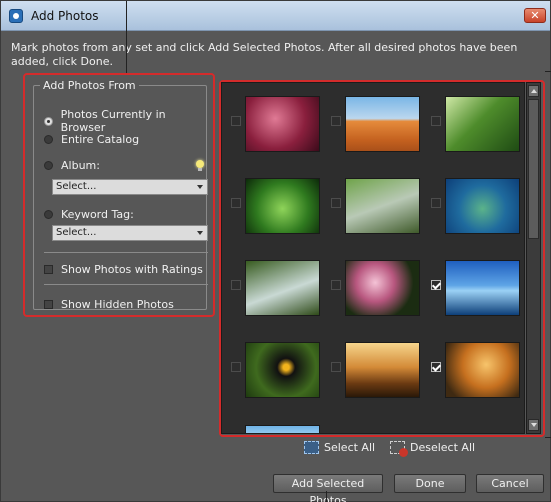 Image resolution: width=551 pixels, height=502 pixels. What do you see at coordinates (48, 304) in the screenshot?
I see `show-hidden-checkbox` at bounding box center [48, 304].